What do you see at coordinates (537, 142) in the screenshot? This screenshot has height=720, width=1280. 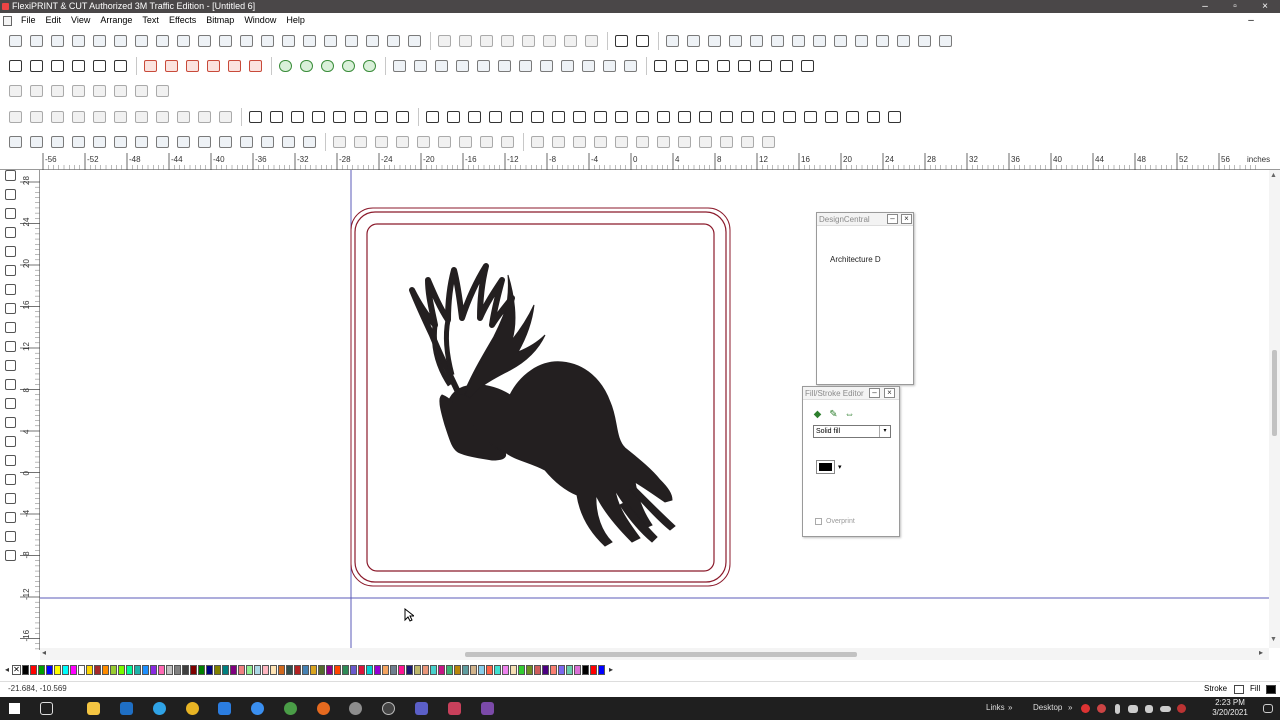 I see `align-tool-25-icon` at bounding box center [537, 142].